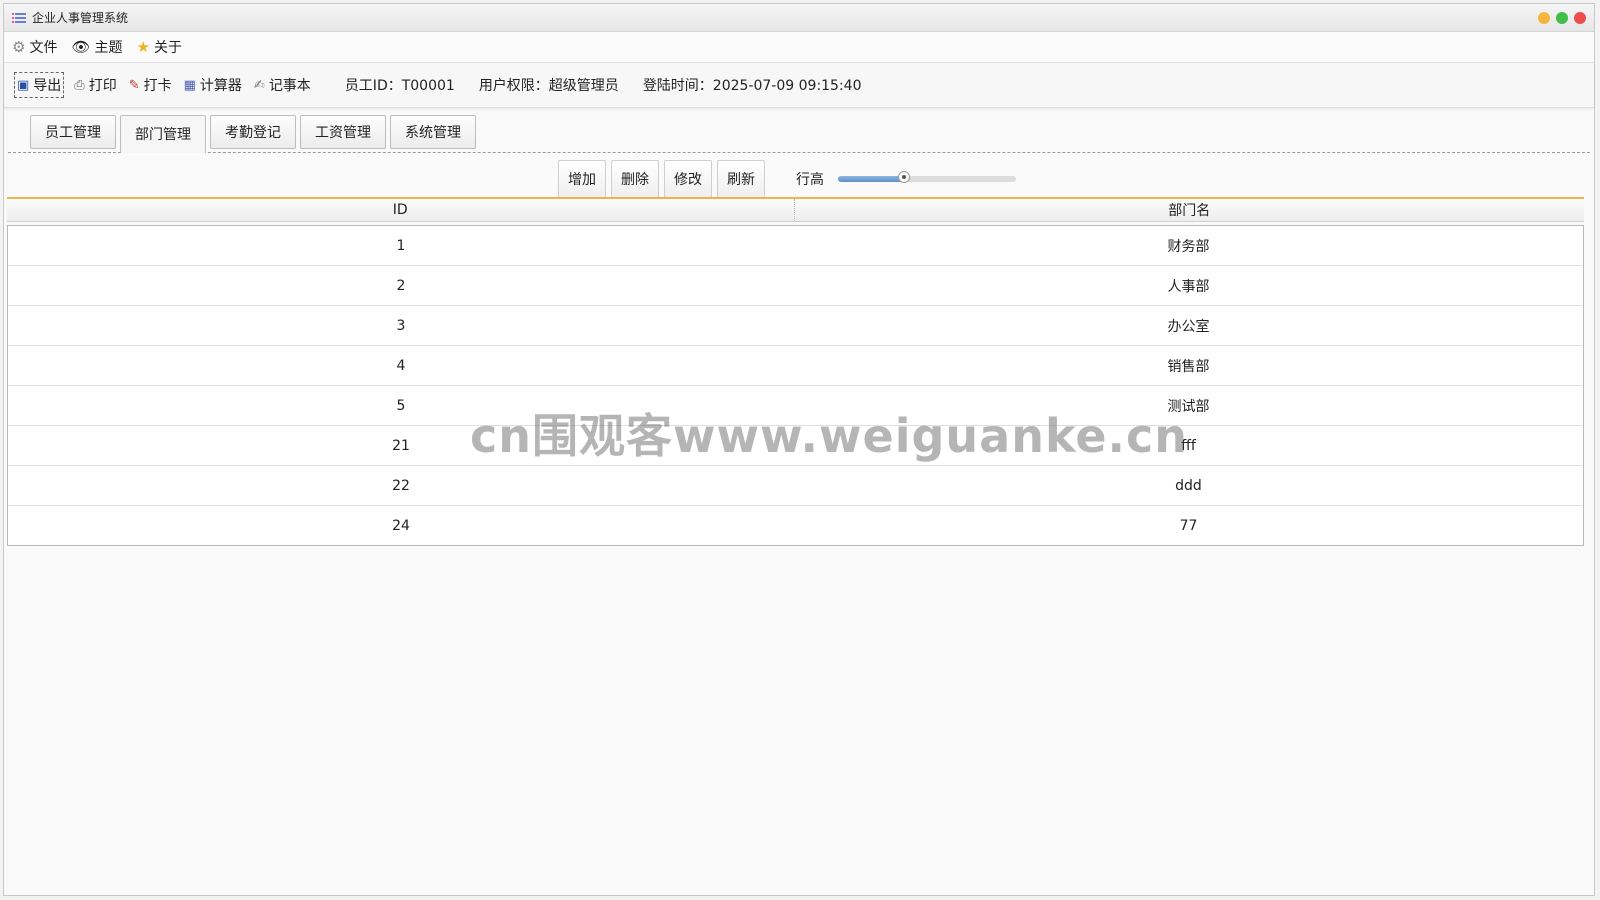 This screenshot has width=1600, height=900. What do you see at coordinates (1188, 525) in the screenshot?
I see `cell-department-name: 77` at bounding box center [1188, 525].